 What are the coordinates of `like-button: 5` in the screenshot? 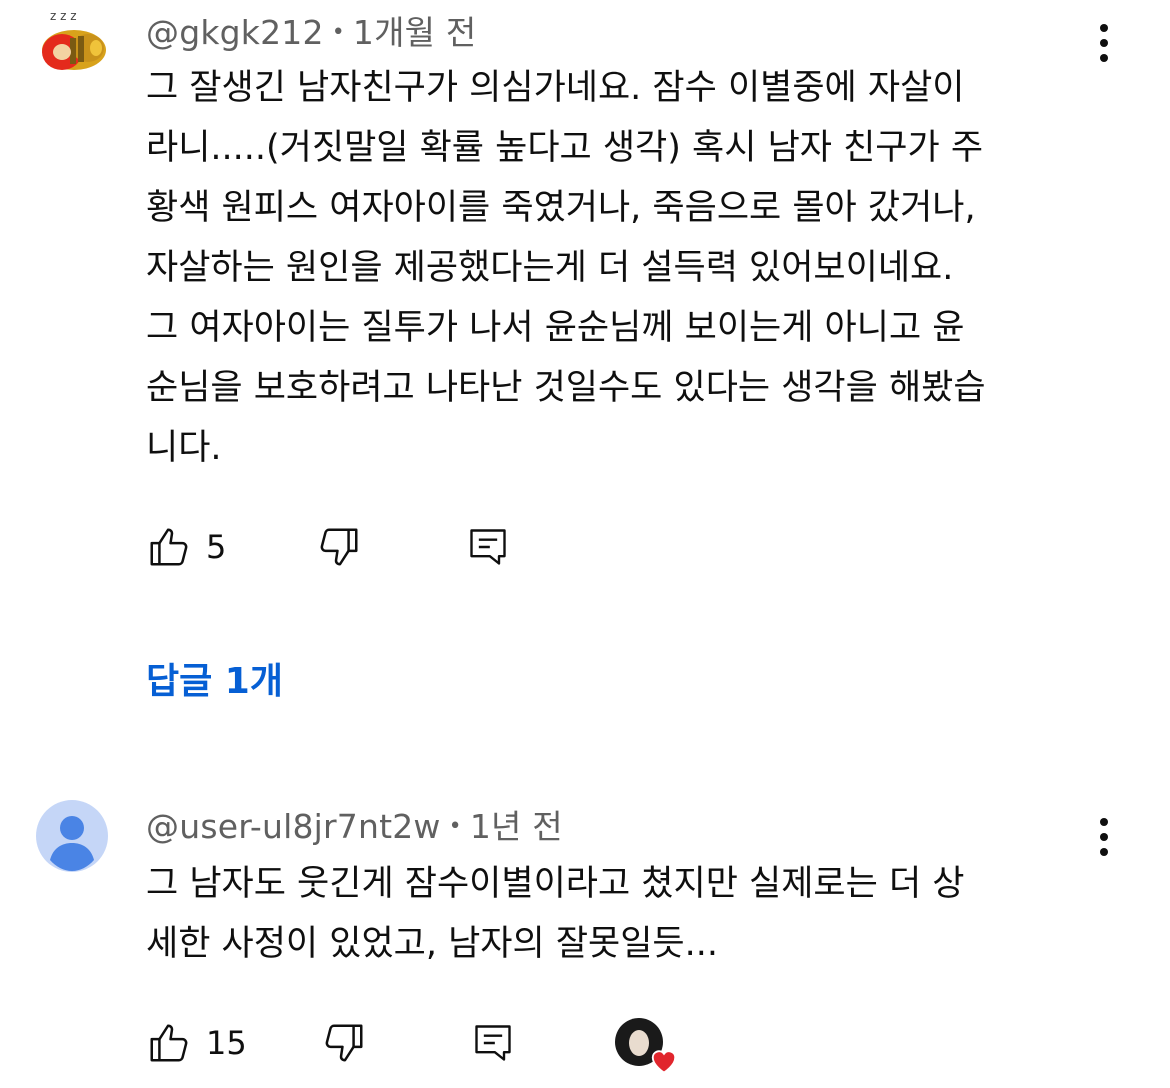 It's located at (186, 547).